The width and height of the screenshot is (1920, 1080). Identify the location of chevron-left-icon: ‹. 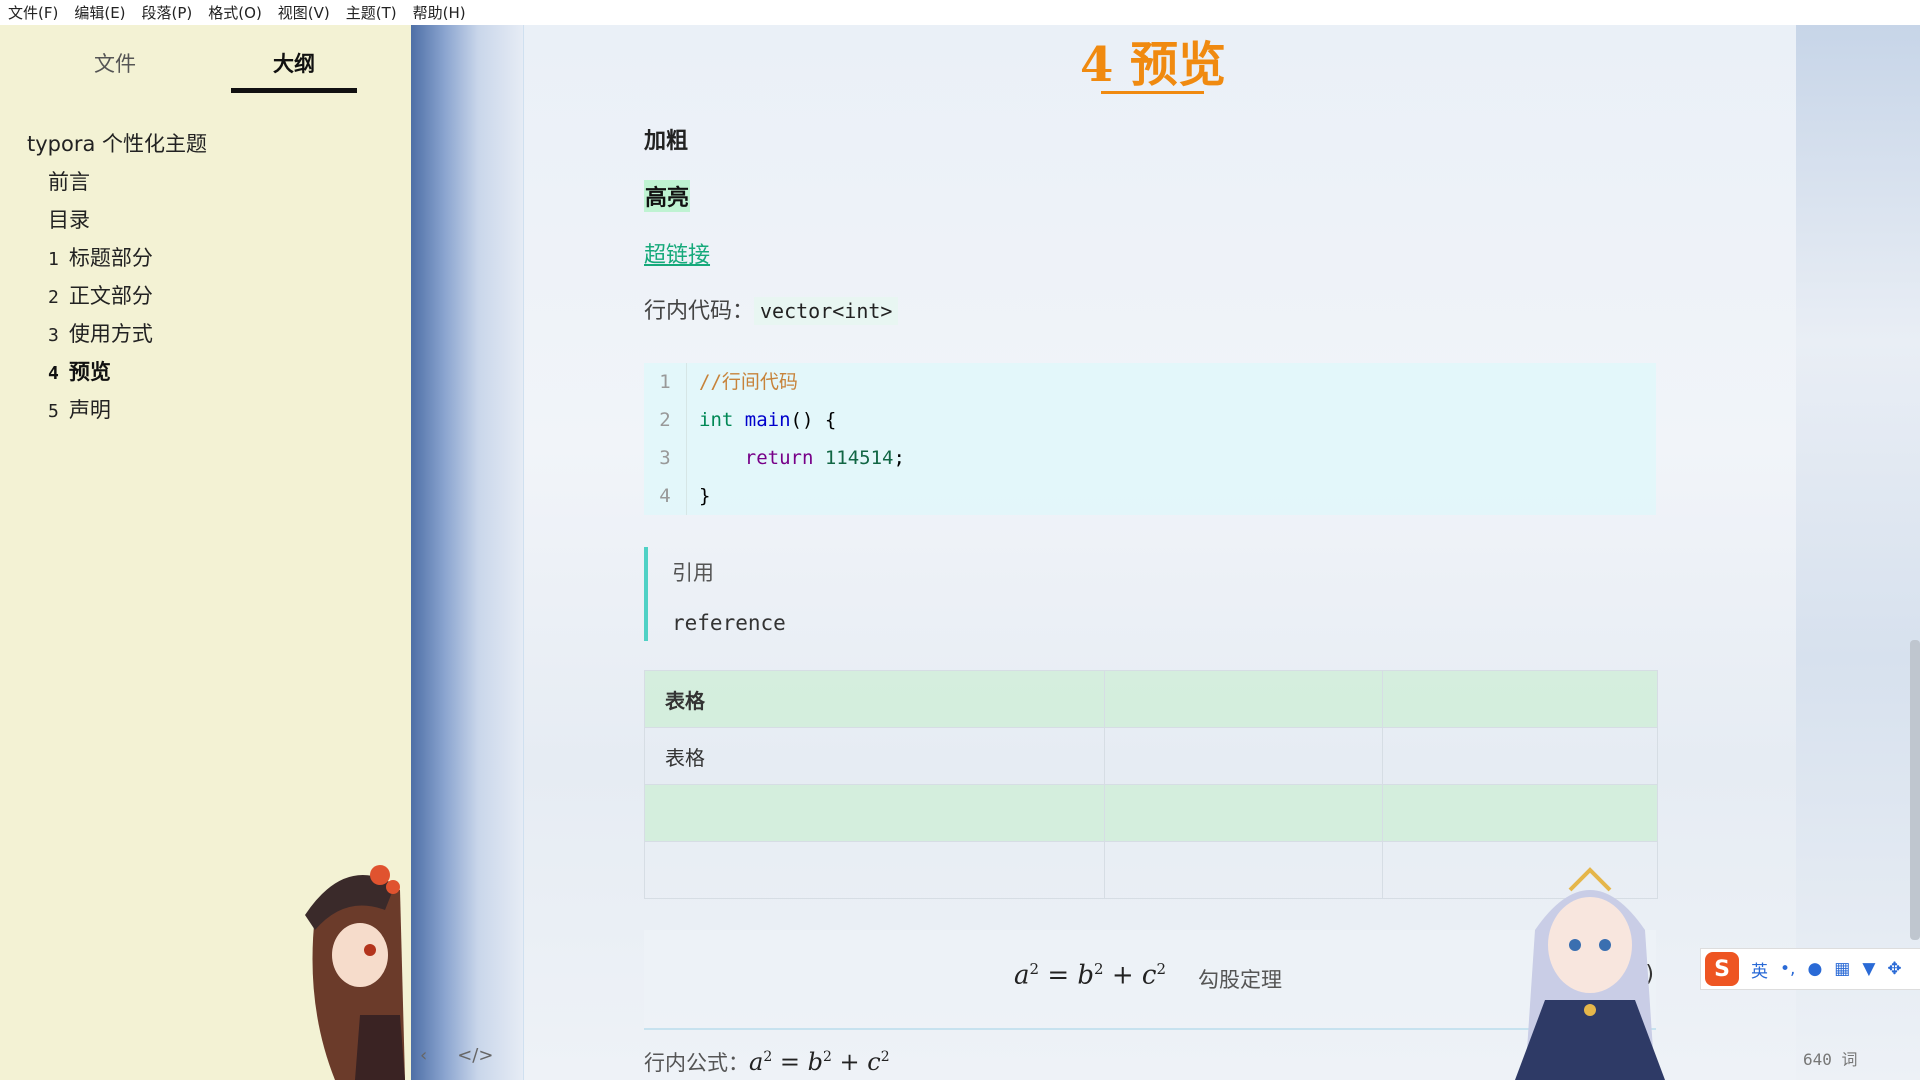
(423, 1055).